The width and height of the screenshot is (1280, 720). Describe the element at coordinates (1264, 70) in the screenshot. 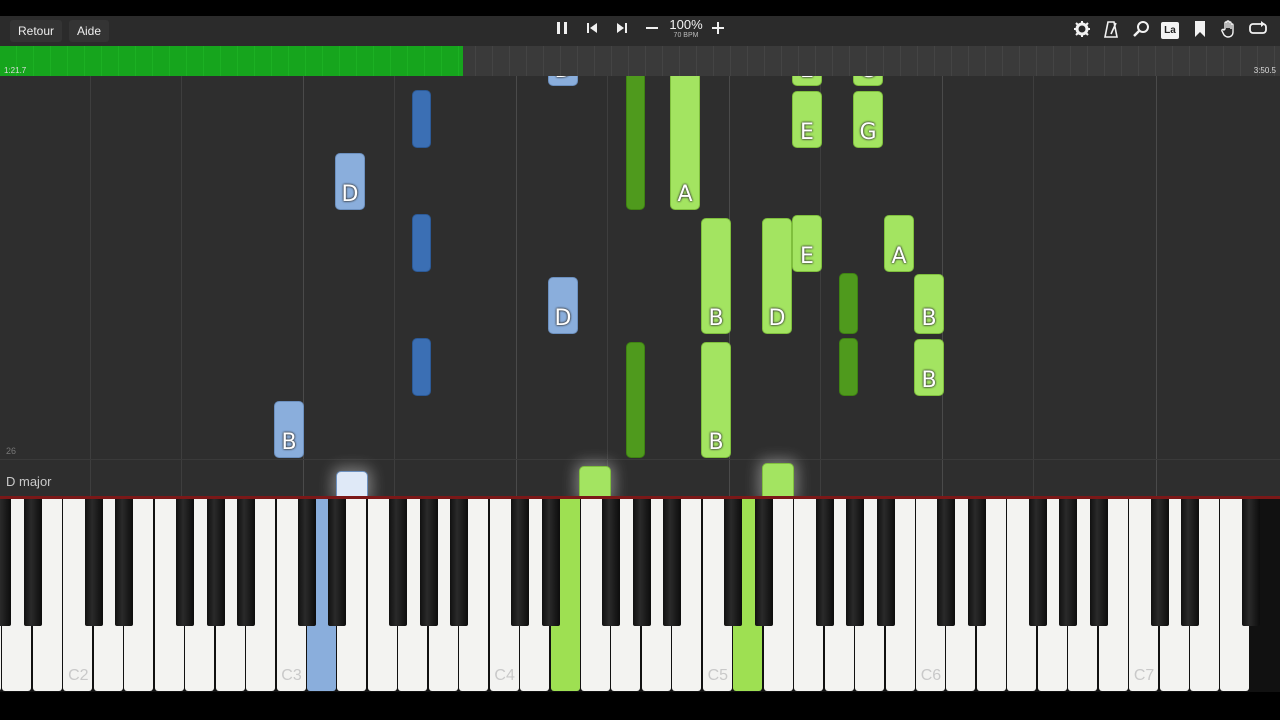

I see `total-time: 3:50.5` at that location.